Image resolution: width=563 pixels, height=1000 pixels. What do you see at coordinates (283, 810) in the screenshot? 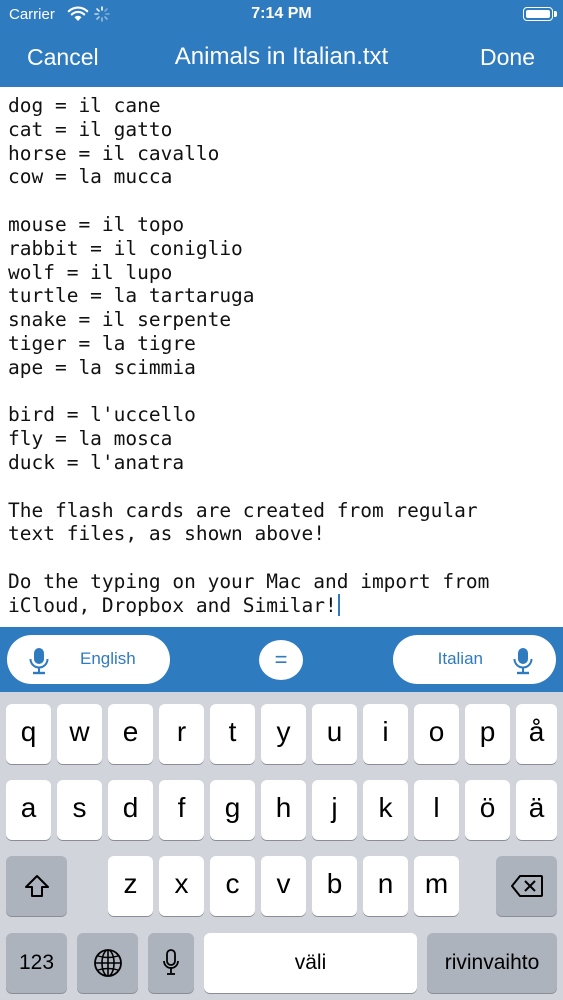
I see `key-h: h` at bounding box center [283, 810].